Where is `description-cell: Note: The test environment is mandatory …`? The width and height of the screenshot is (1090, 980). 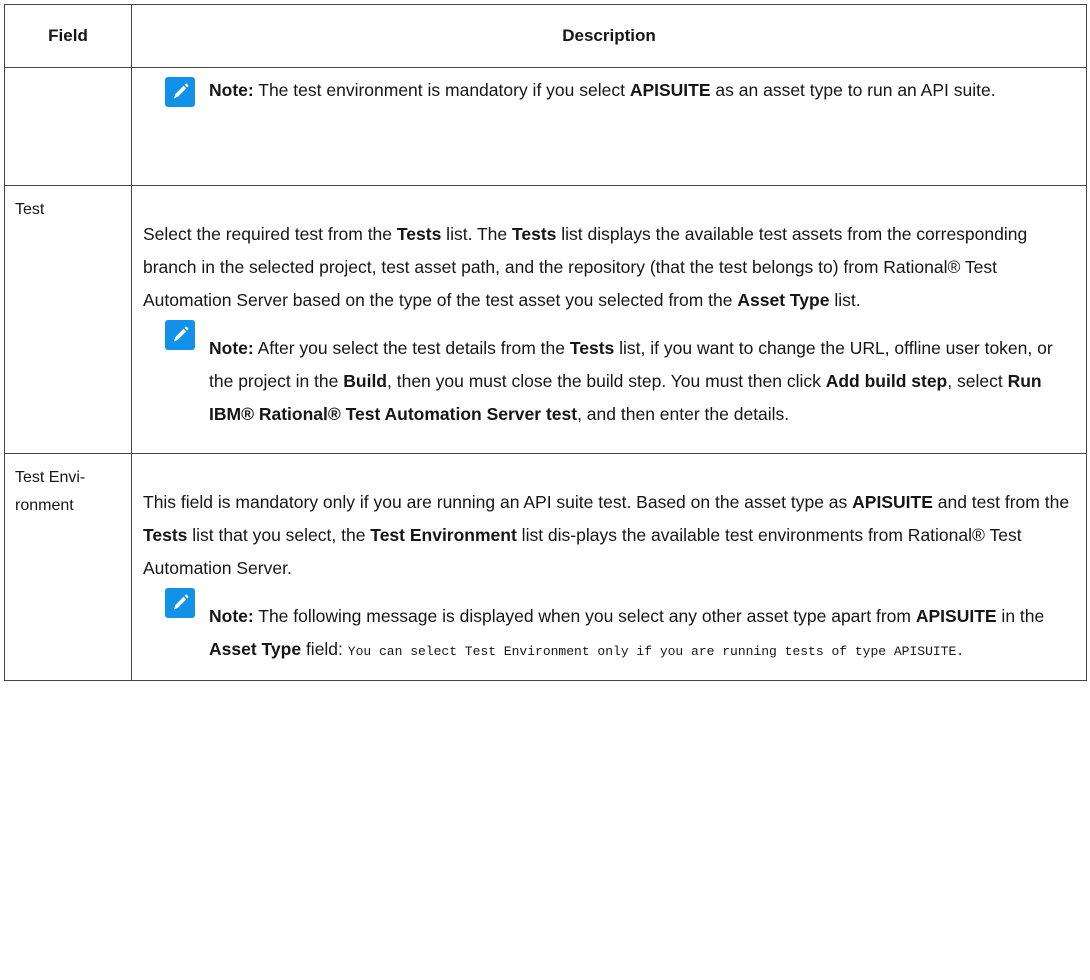
description-cell: Note: The test environment is mandatory … is located at coordinates (609, 126).